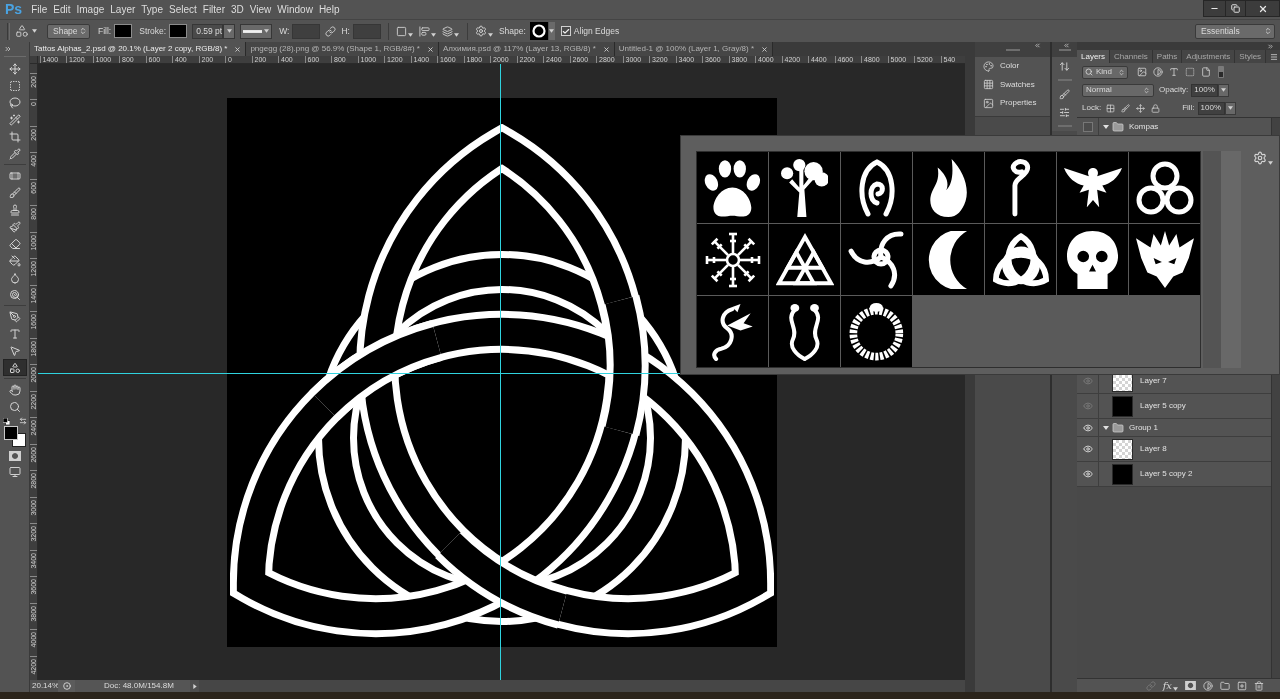 The image size is (1280, 699). Describe the element at coordinates (1012, 84) in the screenshot. I see `panel-button: Swatches` at that location.